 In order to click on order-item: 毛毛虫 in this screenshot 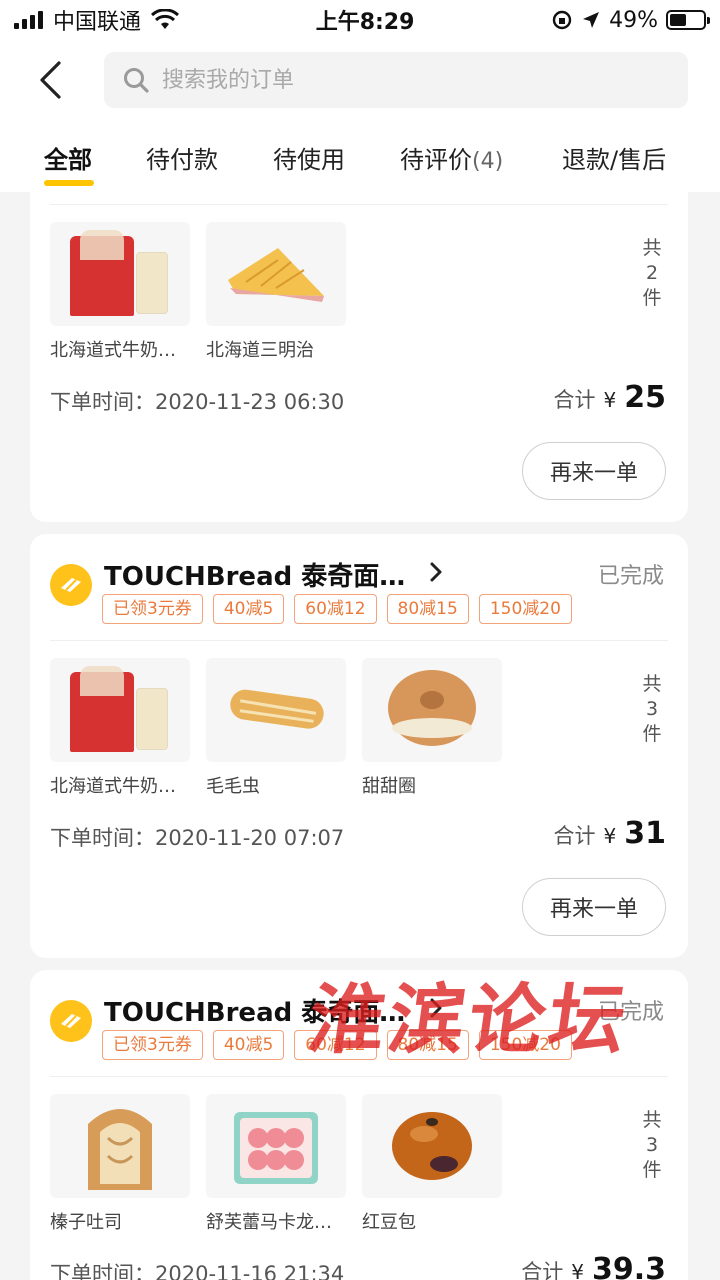, I will do `click(276, 728)`.